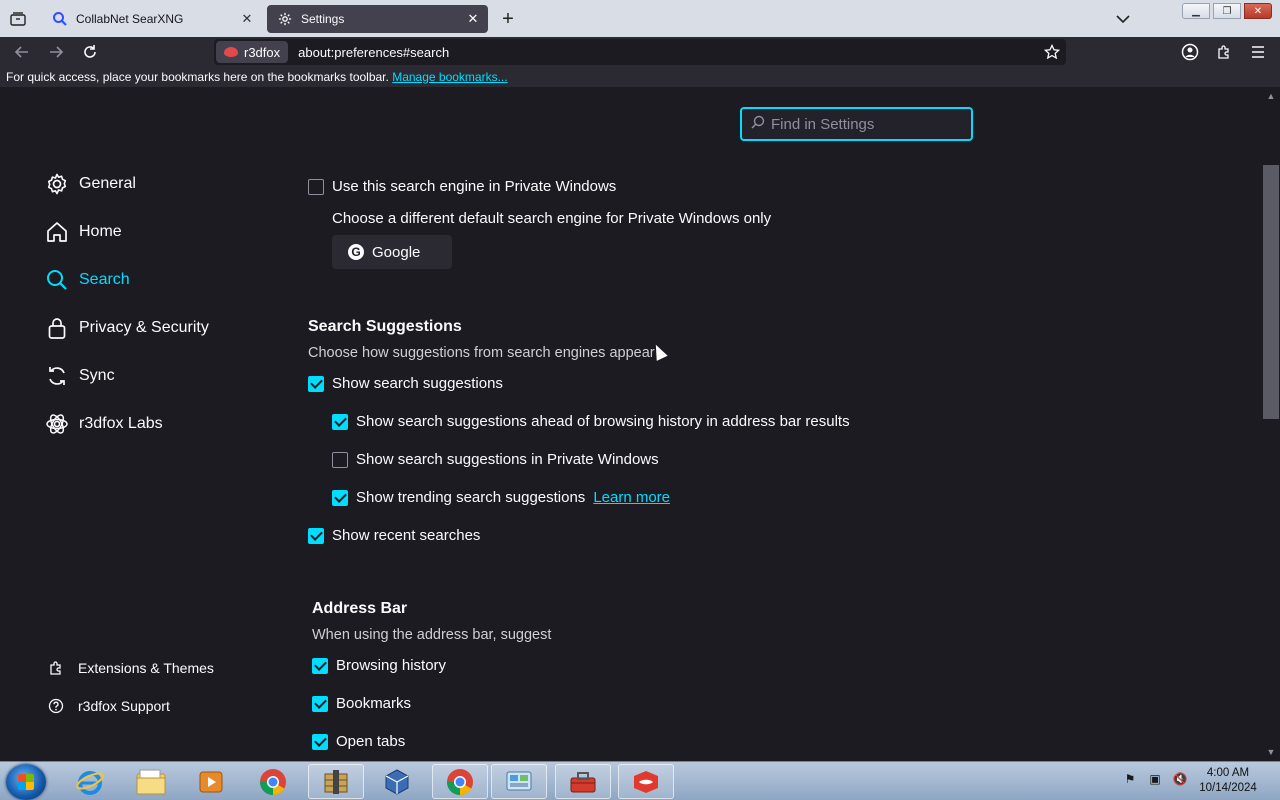 This screenshot has height=800, width=1280. What do you see at coordinates (83, 232) in the screenshot?
I see `category-home: Home` at bounding box center [83, 232].